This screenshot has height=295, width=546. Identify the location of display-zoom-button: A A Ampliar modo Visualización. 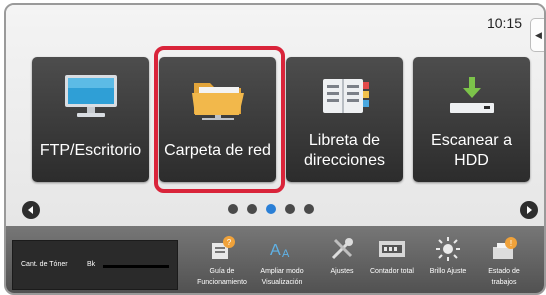
(282, 262).